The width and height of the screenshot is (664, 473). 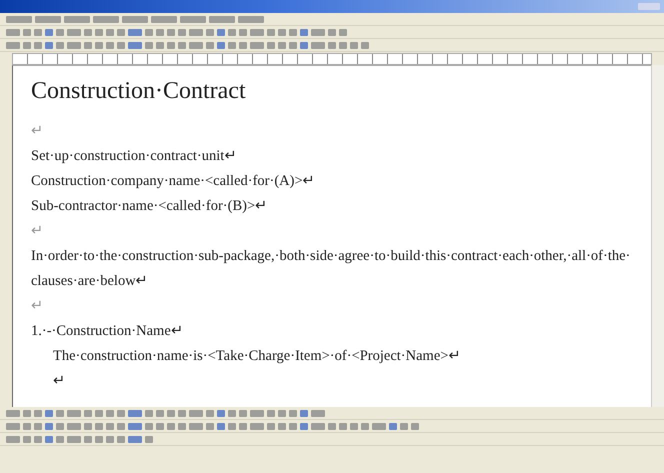 I want to click on paragraph: In·order·to·the·construction·sub-package,·both·side·agree·to·build·this·contract·each·other,·all·of·the·clauses·are·below↵, so click(x=331, y=269).